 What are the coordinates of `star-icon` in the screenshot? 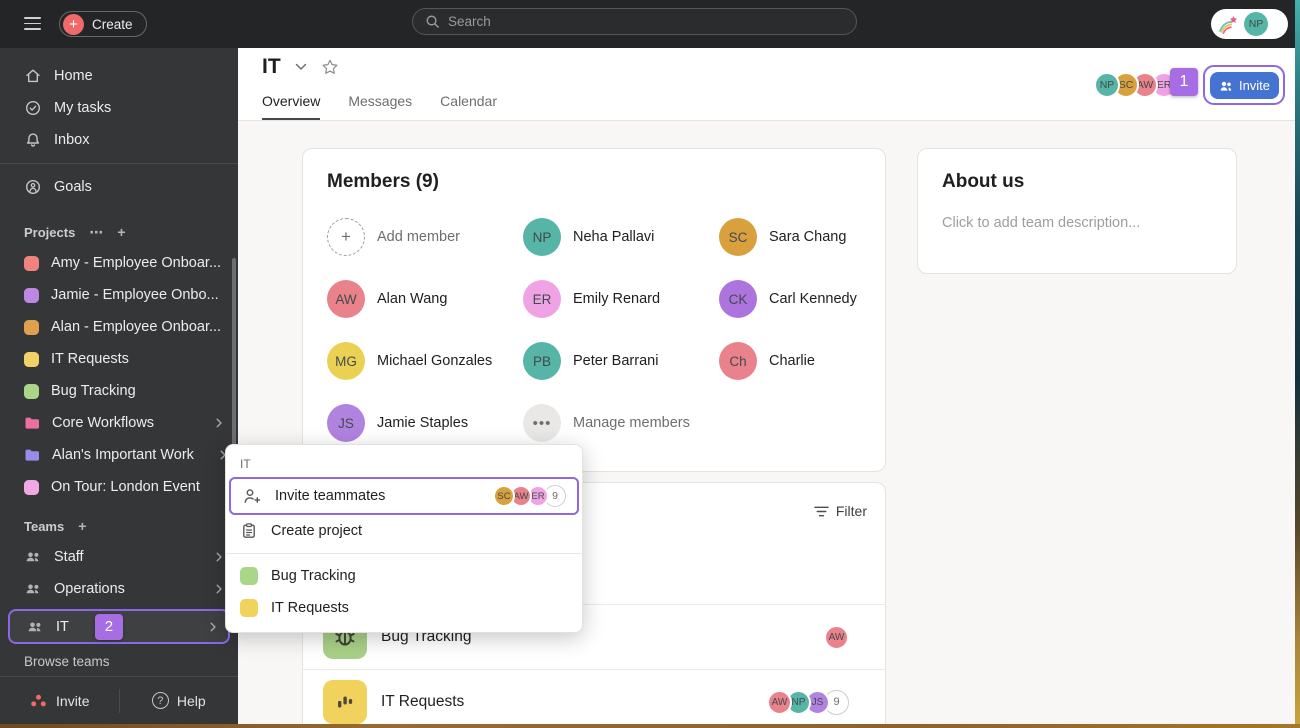 It's located at (330, 67).